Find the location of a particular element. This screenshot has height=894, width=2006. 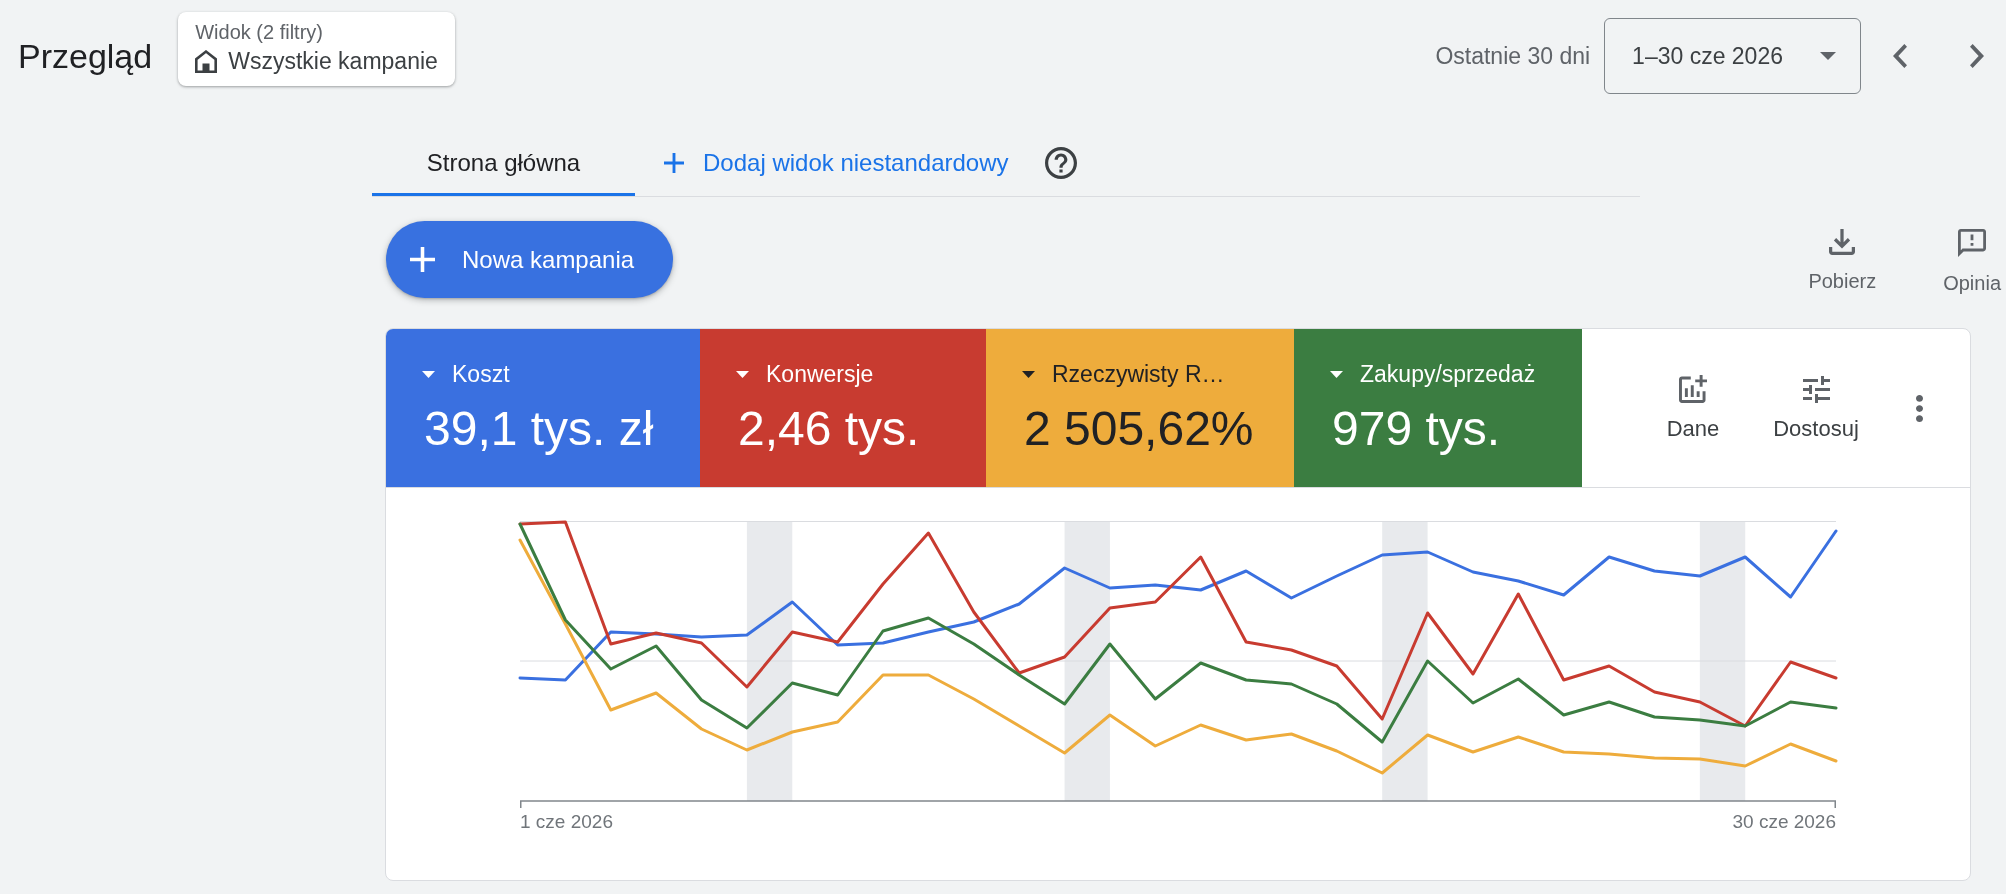

metric-dropdown: Zakupy/sprzedaż is located at coordinates (1433, 374).